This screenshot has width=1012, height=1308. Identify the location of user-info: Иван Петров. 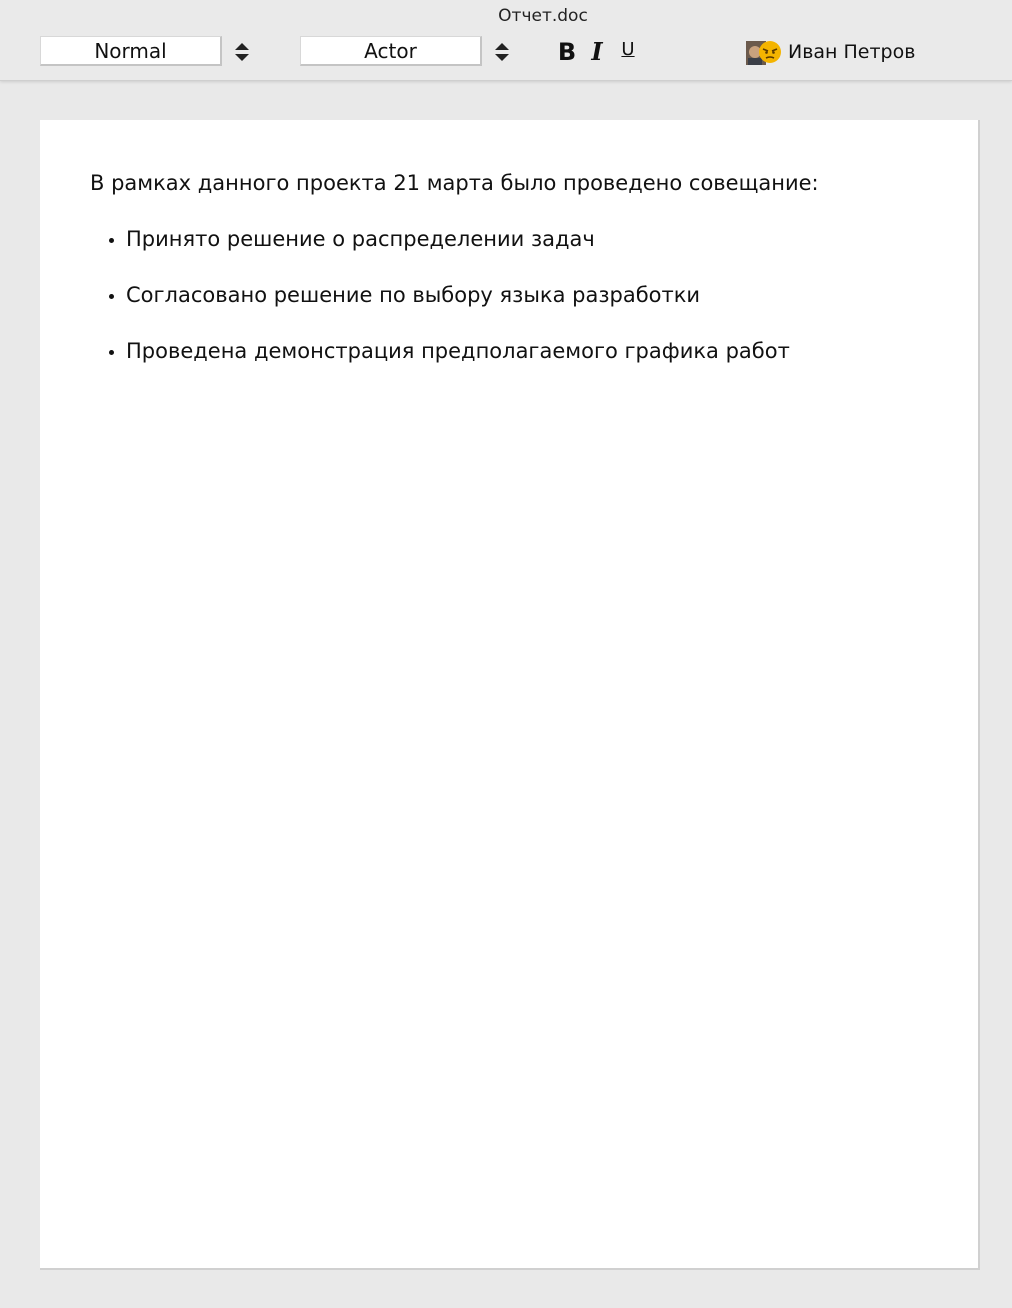
(830, 52).